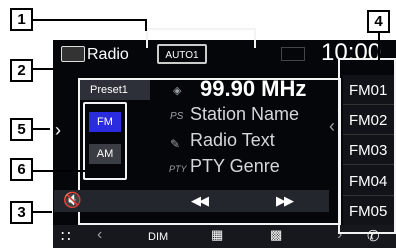 This screenshot has height=248, width=396. Describe the element at coordinates (217, 235) in the screenshot. I see `equalizer-icon: ▦` at that location.